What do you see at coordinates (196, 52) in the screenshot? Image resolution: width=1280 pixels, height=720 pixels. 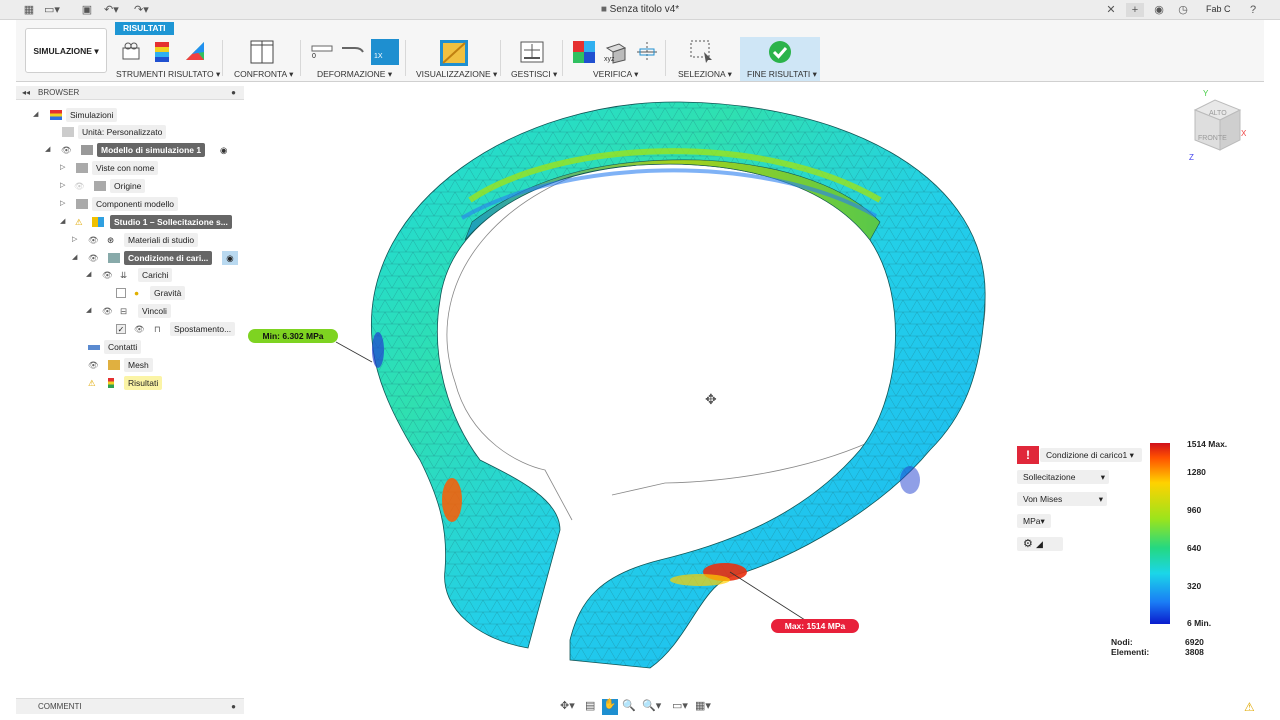 I see `surface-plot-icon` at bounding box center [196, 52].